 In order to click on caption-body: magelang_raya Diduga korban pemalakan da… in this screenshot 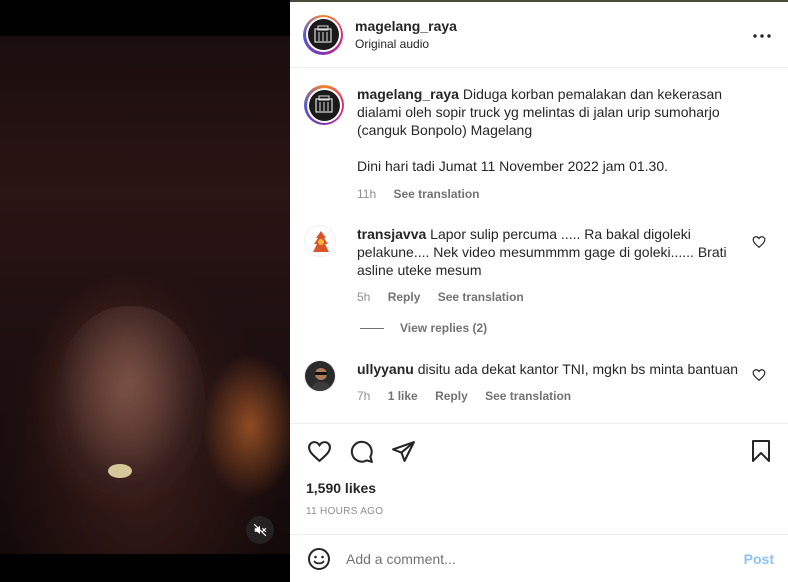, I will do `click(554, 144)`.